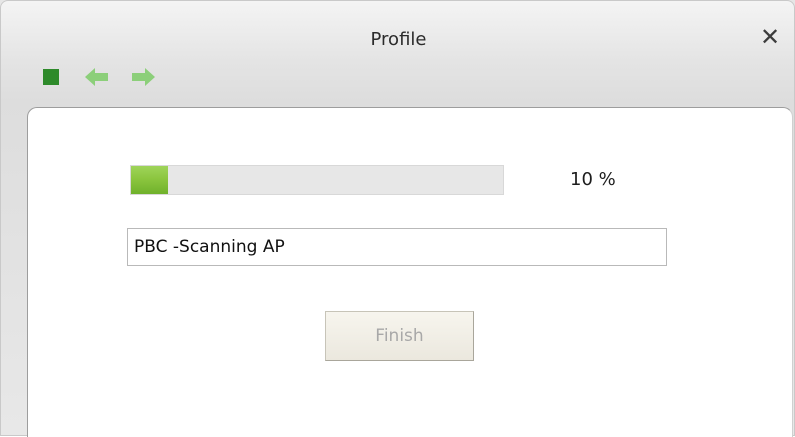 This screenshot has width=795, height=437. I want to click on status-field, so click(397, 247).